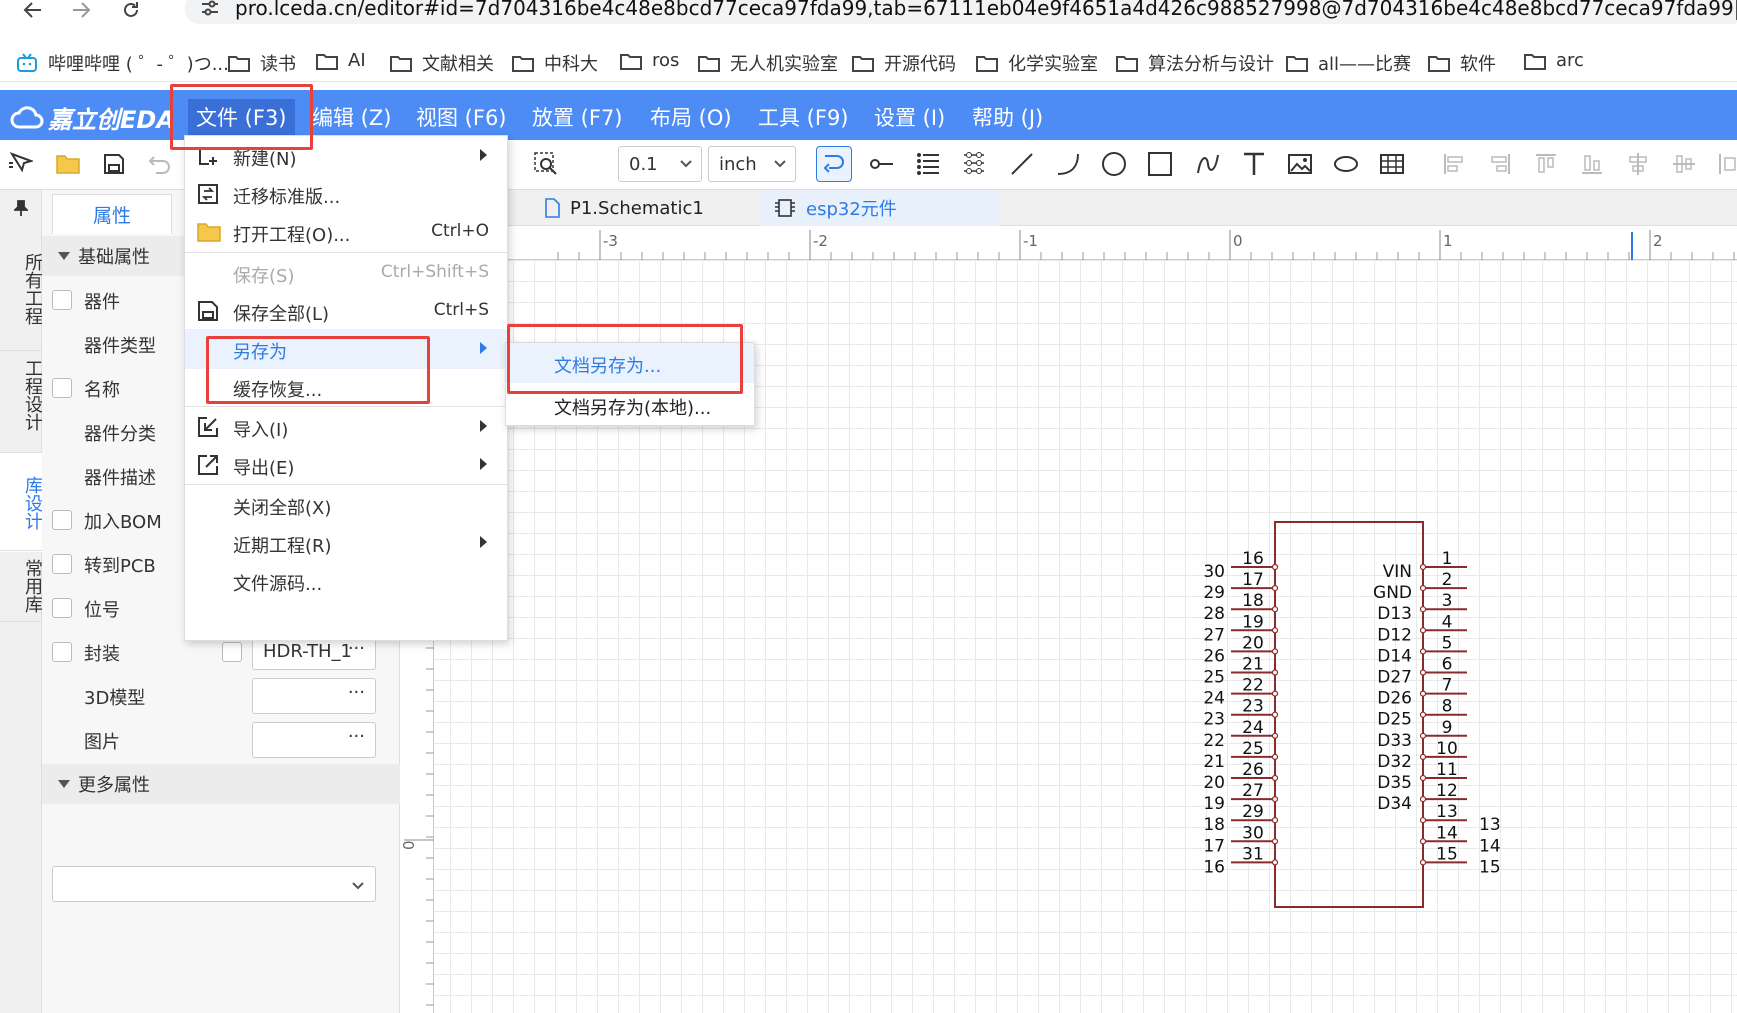 The width and height of the screenshot is (1737, 1013). I want to click on bookmark-folder: 化学实验室, so click(1037, 63).